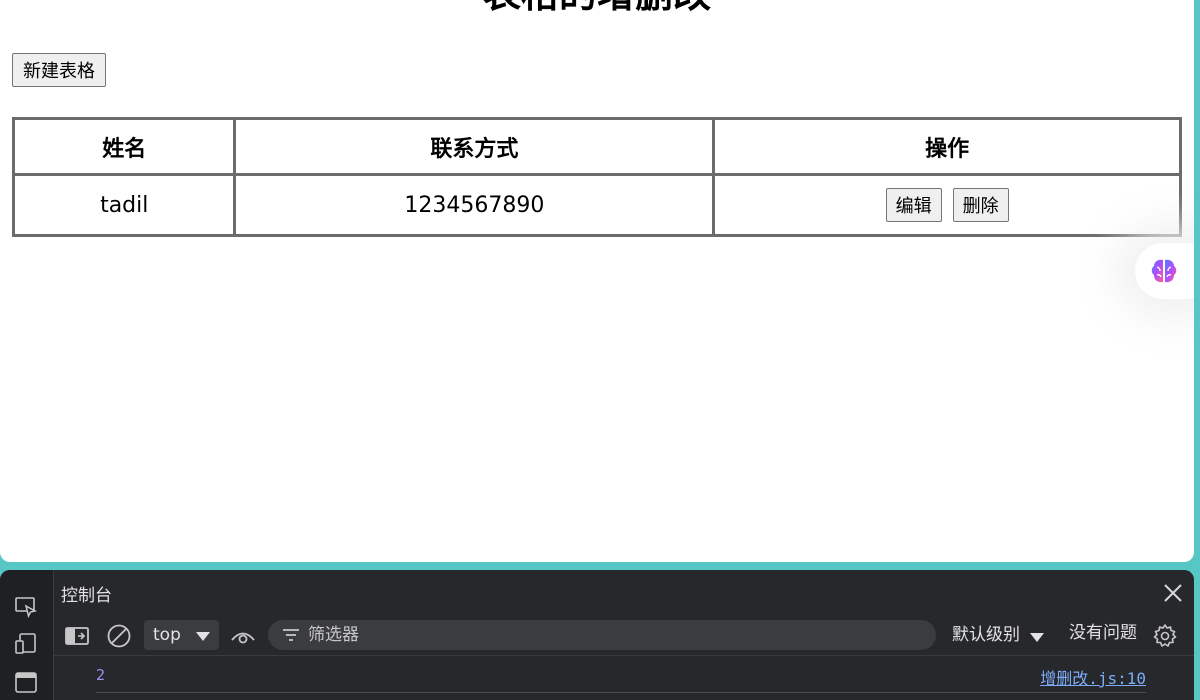 This screenshot has height=700, width=1200. What do you see at coordinates (26, 644) in the screenshot?
I see `device-icon` at bounding box center [26, 644].